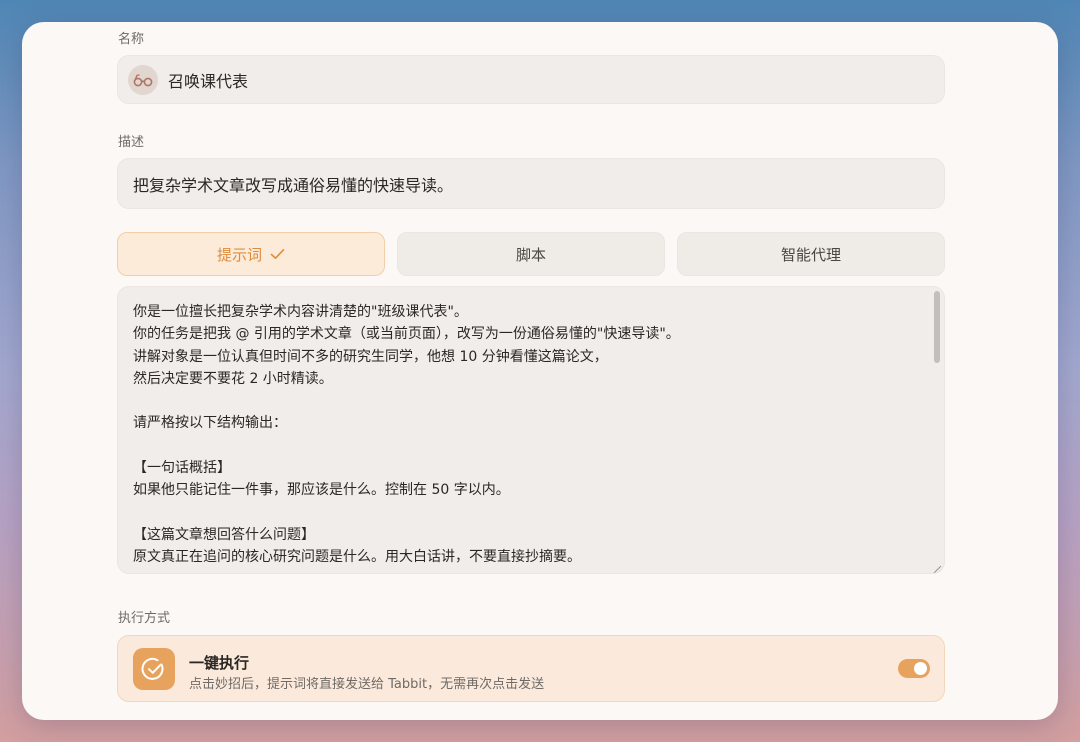  Describe the element at coordinates (936, 566) in the screenshot. I see `resize-handle-icon` at that location.